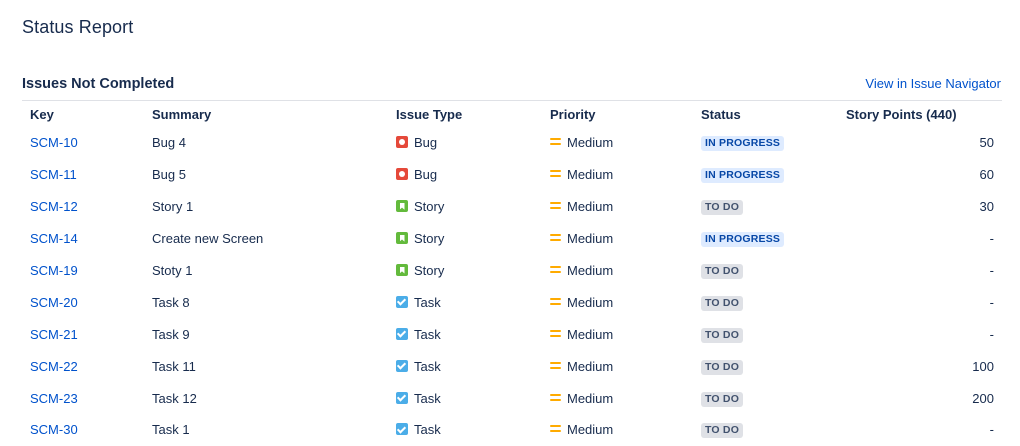 The image size is (1020, 446). I want to click on story-points: 50, so click(986, 143).